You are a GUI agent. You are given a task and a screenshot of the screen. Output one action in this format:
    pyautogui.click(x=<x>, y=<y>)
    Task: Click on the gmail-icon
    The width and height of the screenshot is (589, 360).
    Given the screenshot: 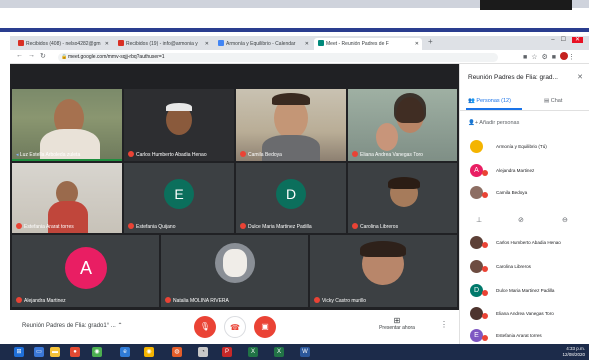 What is the action you would take?
    pyautogui.click(x=21, y=43)
    